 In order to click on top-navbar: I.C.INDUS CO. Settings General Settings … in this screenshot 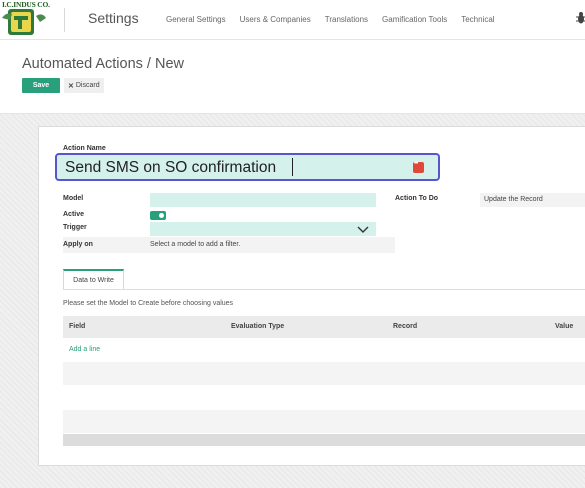, I will do `click(292, 20)`.